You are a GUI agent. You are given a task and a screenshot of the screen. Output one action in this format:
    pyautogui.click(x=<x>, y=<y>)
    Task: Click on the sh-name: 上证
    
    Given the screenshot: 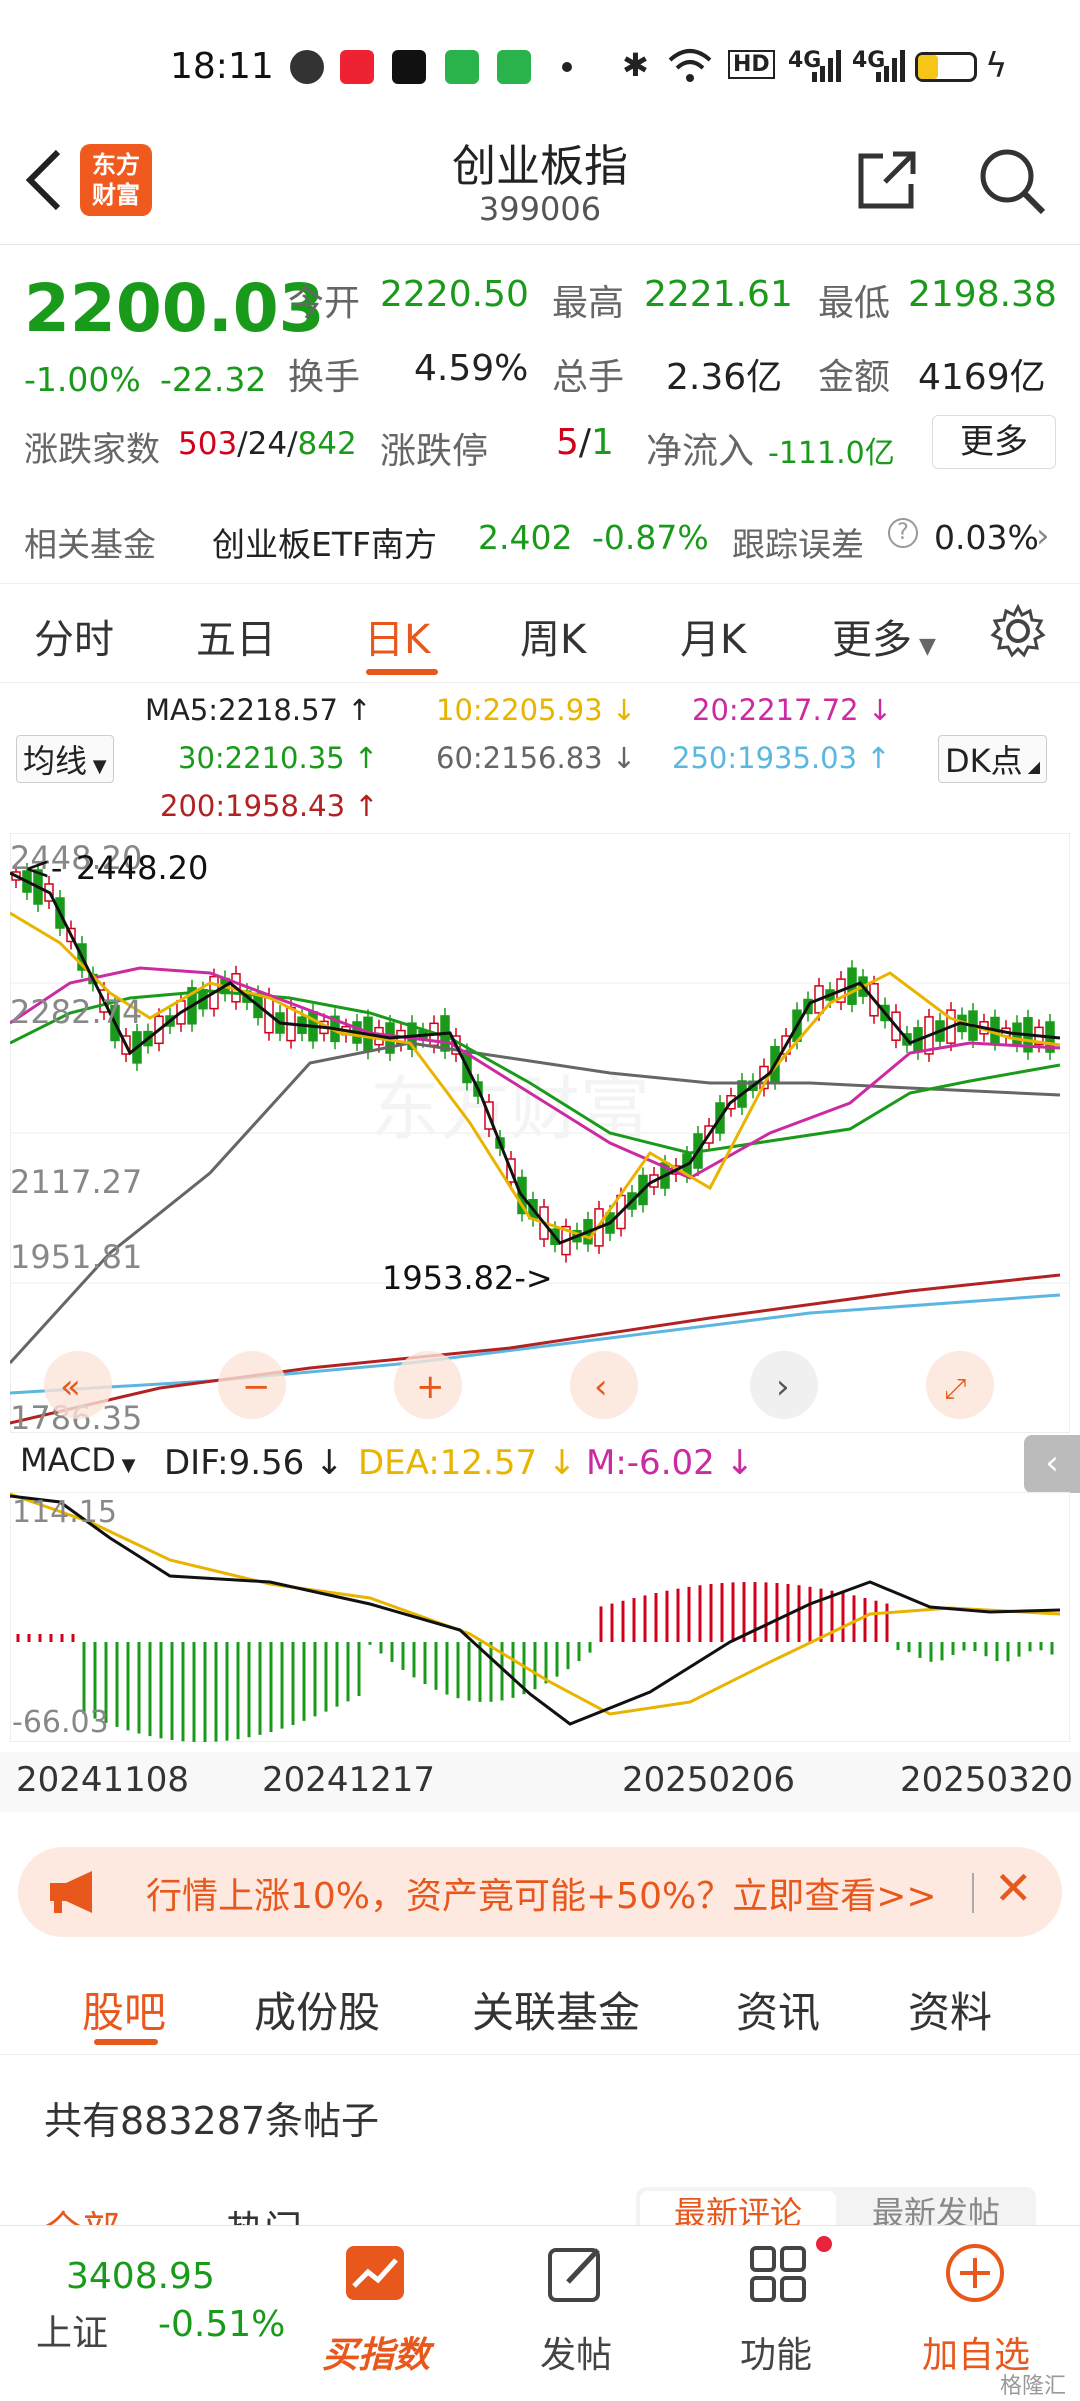 What is the action you would take?
    pyautogui.click(x=72, y=2333)
    